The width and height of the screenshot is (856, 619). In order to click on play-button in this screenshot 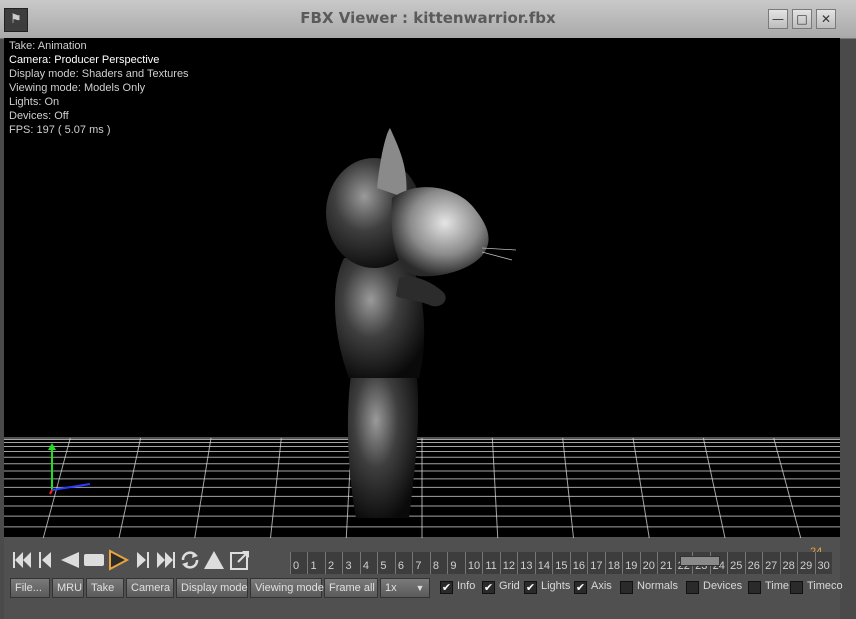, I will do `click(118, 560)`.